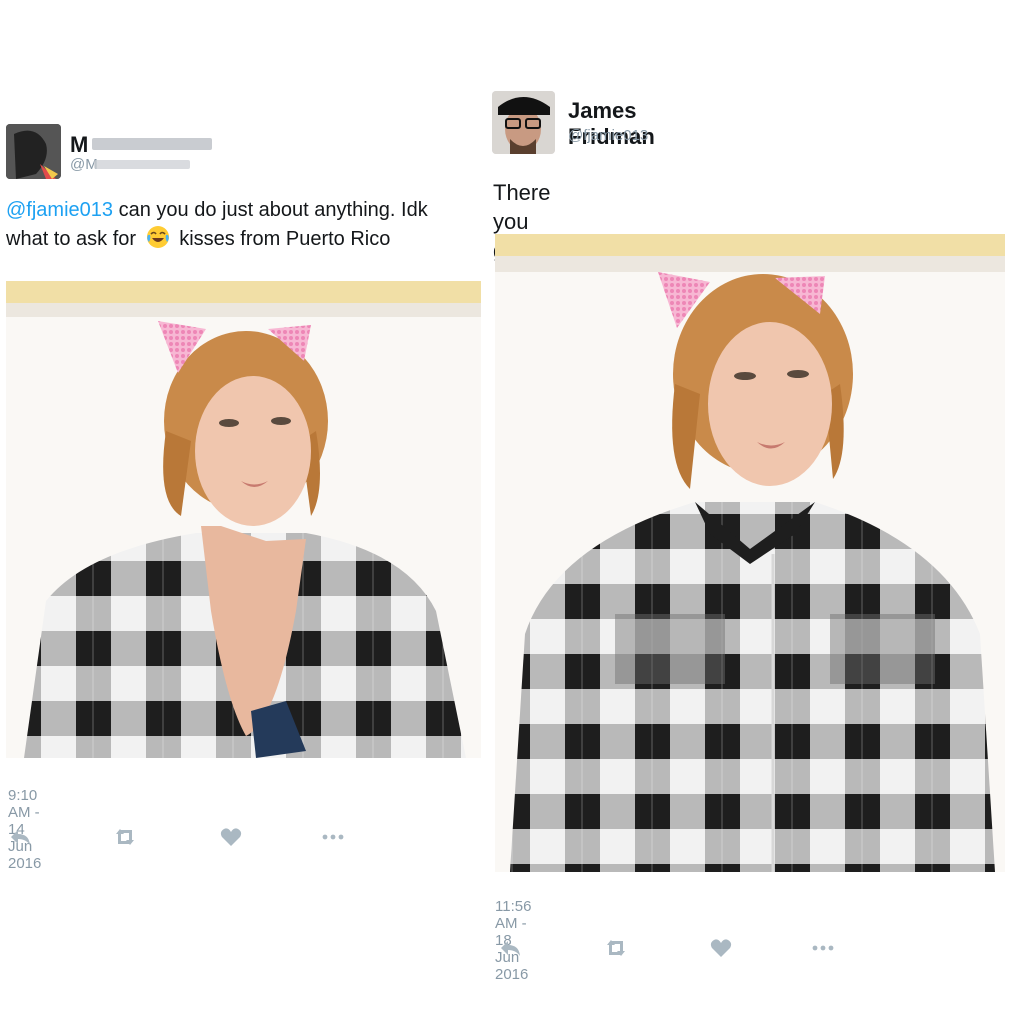 This screenshot has width=1024, height=1024. Describe the element at coordinates (59, 210) in the screenshot. I see `mention-link: @fjamie013` at that location.